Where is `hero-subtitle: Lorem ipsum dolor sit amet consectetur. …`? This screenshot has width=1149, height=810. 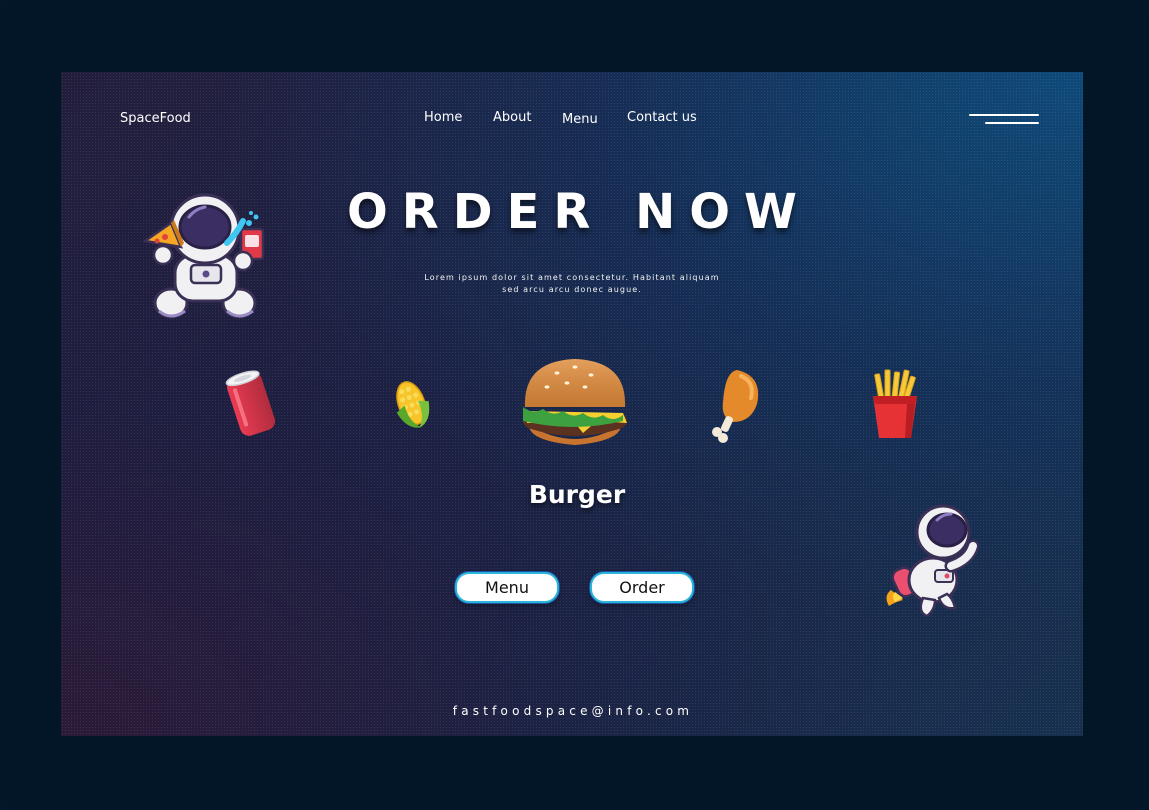
hero-subtitle: Lorem ipsum dolor sit amet consectetur. … is located at coordinates (572, 284).